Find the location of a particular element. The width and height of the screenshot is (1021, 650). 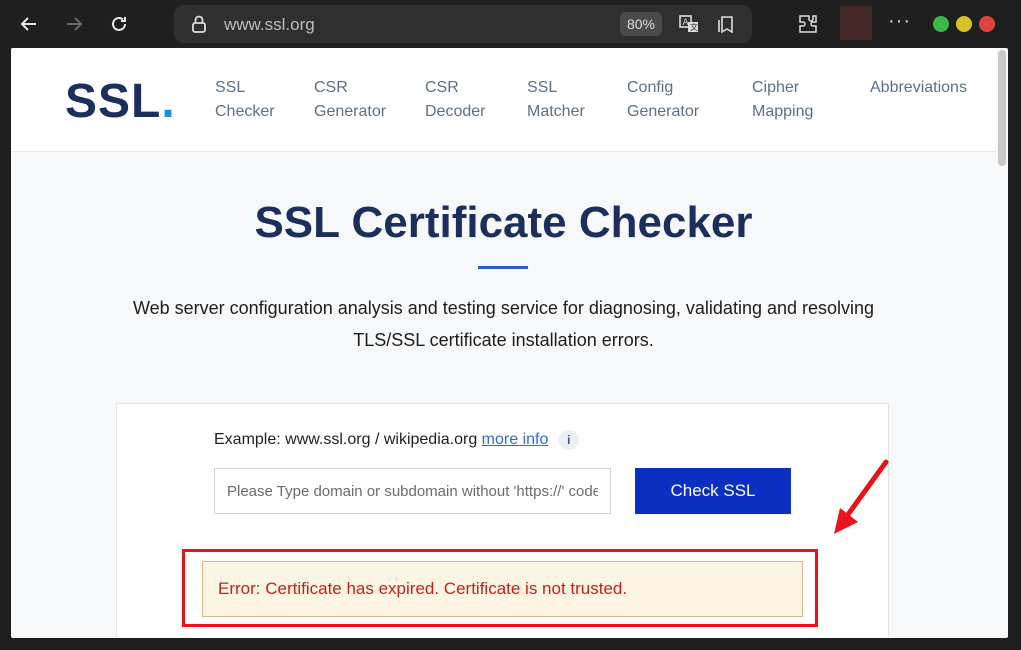

extensions-icon is located at coordinates (808, 24).